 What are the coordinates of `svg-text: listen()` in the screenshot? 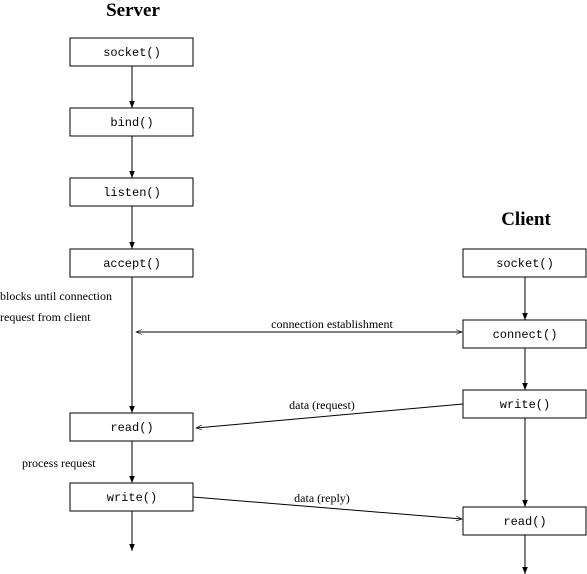 It's located at (132, 193).